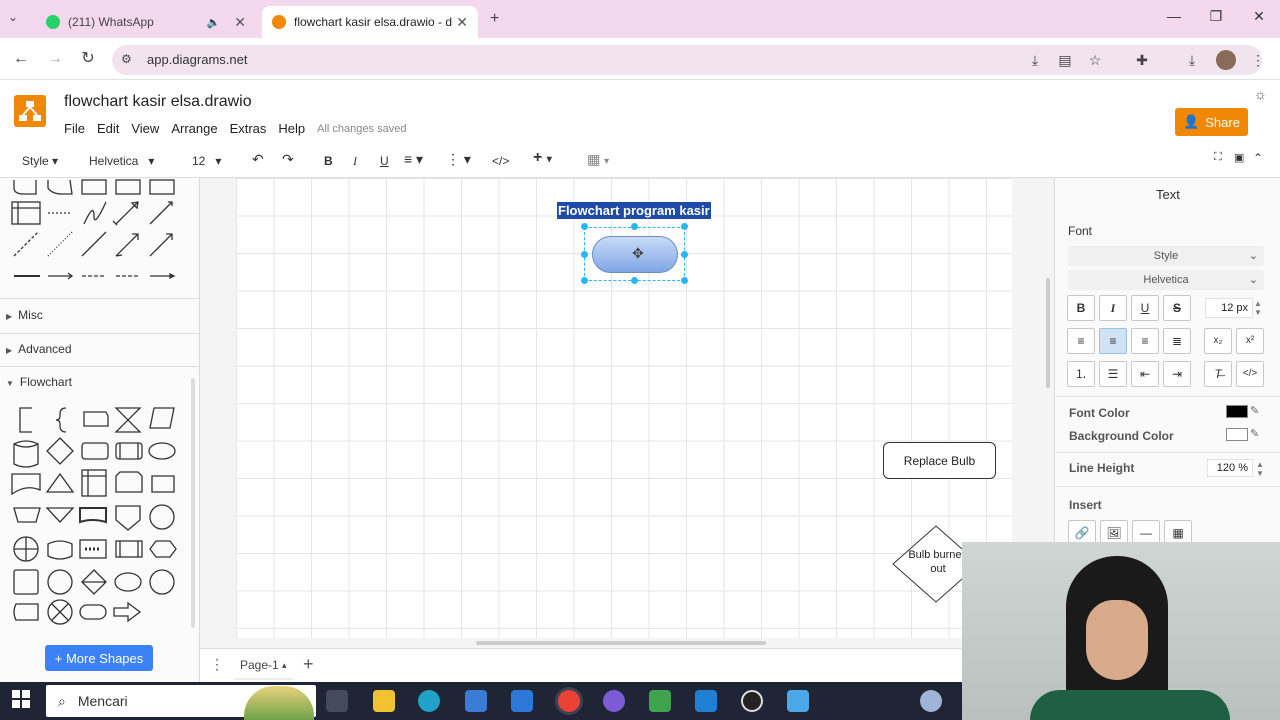 This screenshot has height=720, width=1280. What do you see at coordinates (291, 128) in the screenshot?
I see `menu-help: Help` at bounding box center [291, 128].